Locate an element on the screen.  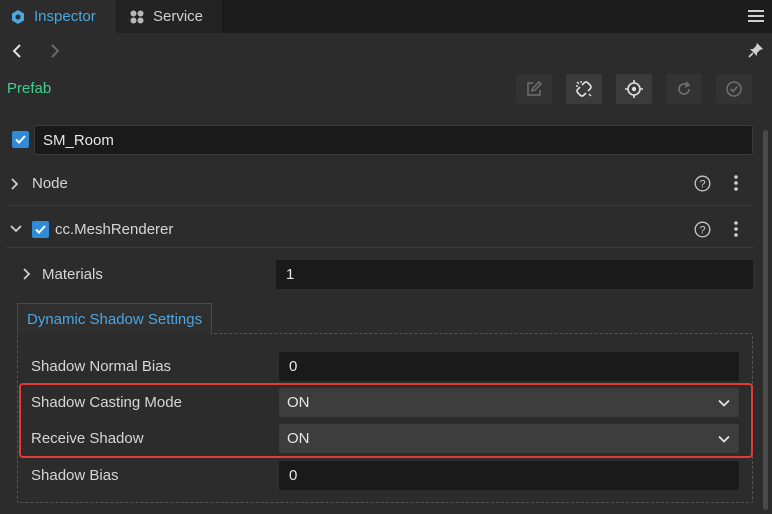
edit-prefab-button is located at coordinates (534, 89).